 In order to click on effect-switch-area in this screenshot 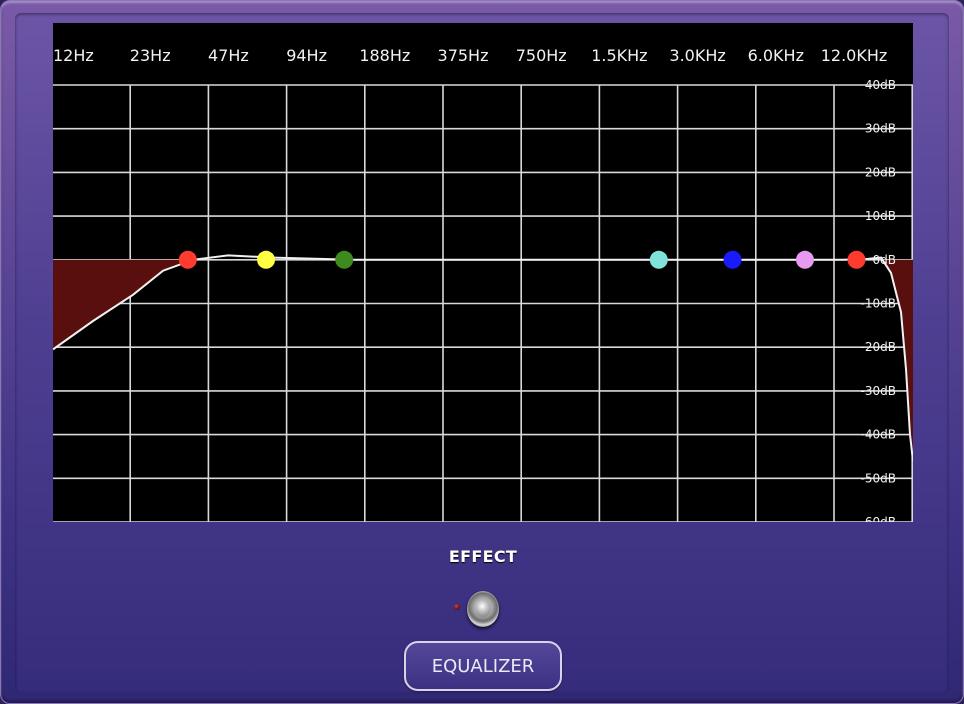, I will do `click(483, 596)`.